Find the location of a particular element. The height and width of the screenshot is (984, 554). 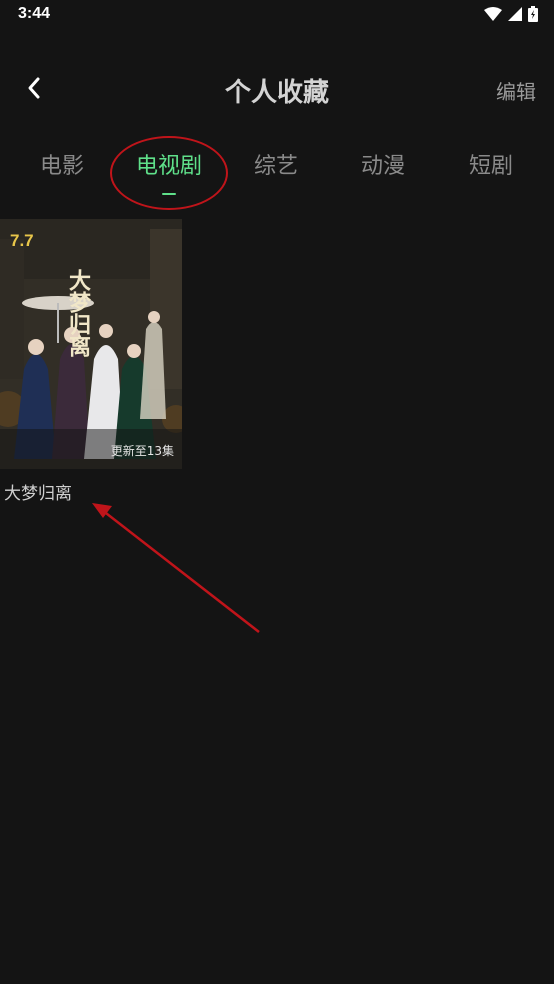

card-title: 大梦归离 is located at coordinates (38, 494).